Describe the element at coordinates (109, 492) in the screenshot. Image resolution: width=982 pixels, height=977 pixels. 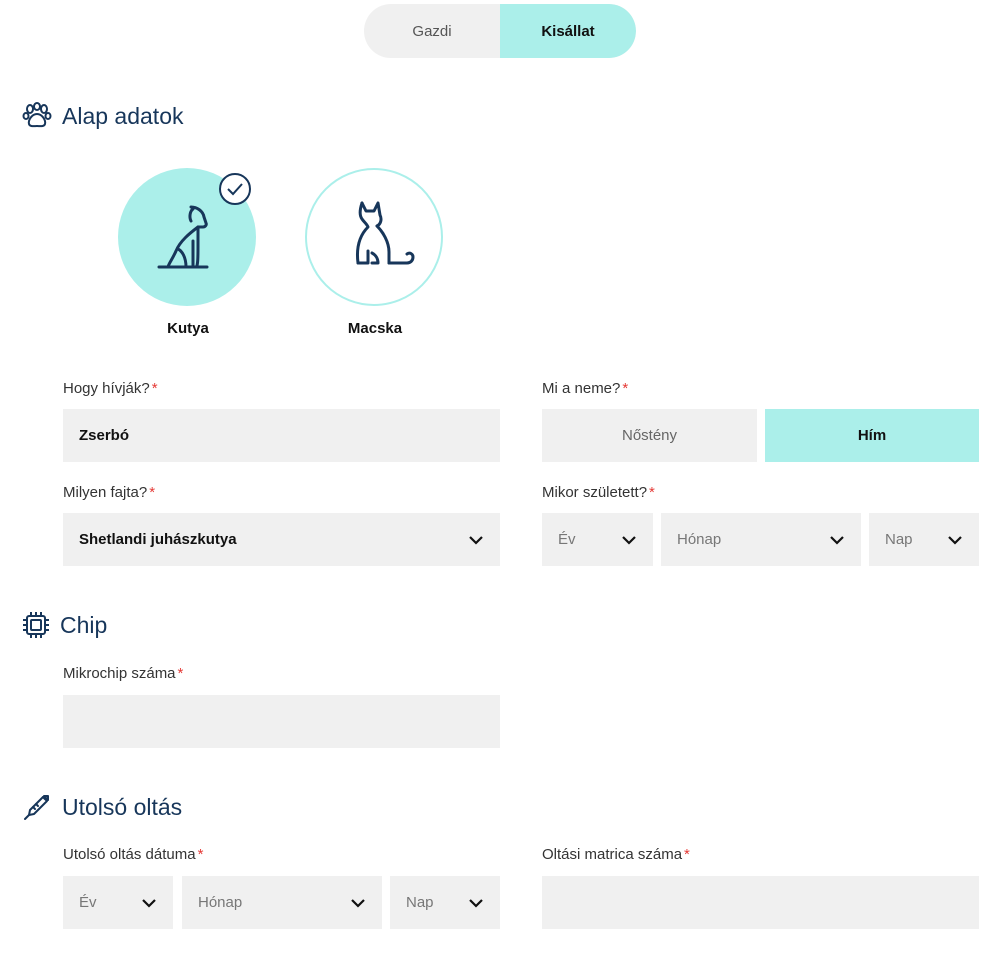
I see `breed-label: Milyen fajta? *` at that location.